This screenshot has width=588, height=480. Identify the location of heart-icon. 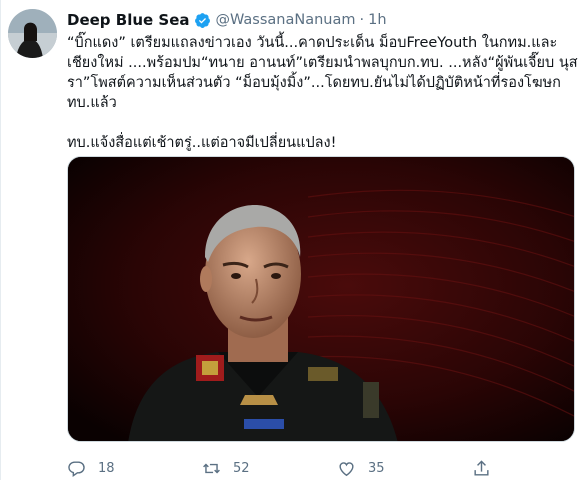
(346, 468).